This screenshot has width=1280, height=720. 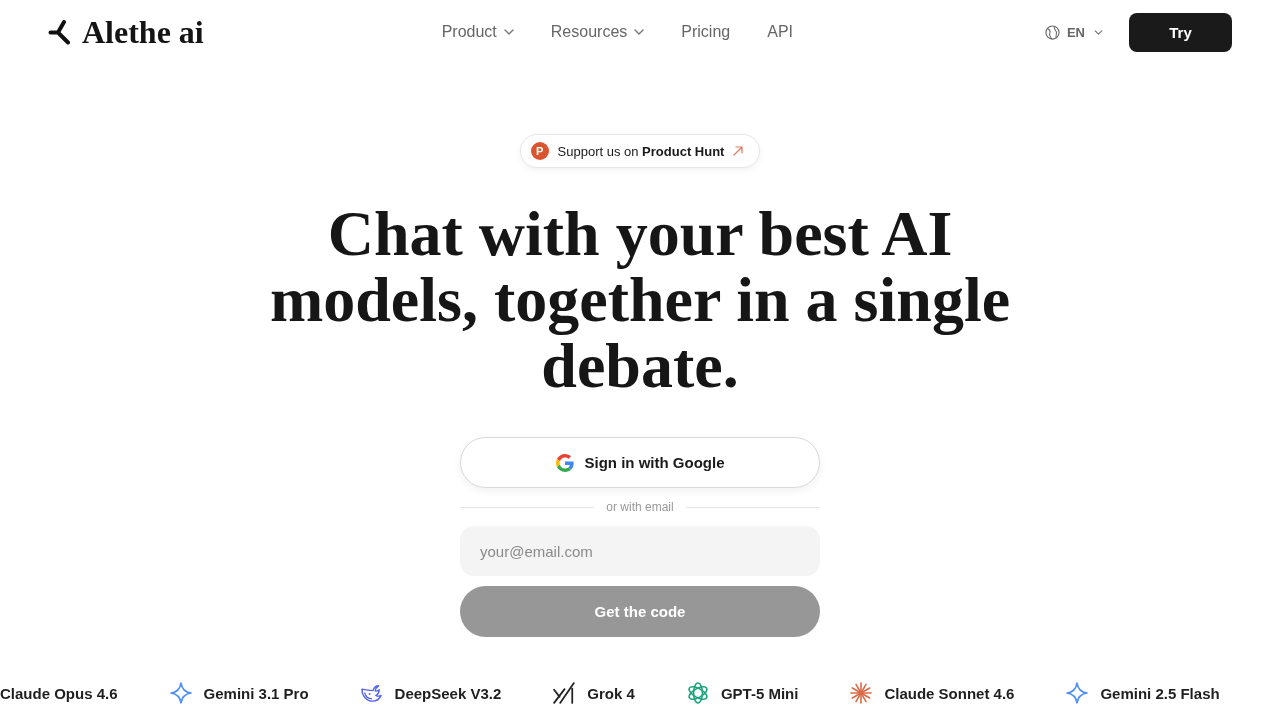 What do you see at coordinates (60, 32) in the screenshot?
I see `logo-icon` at bounding box center [60, 32].